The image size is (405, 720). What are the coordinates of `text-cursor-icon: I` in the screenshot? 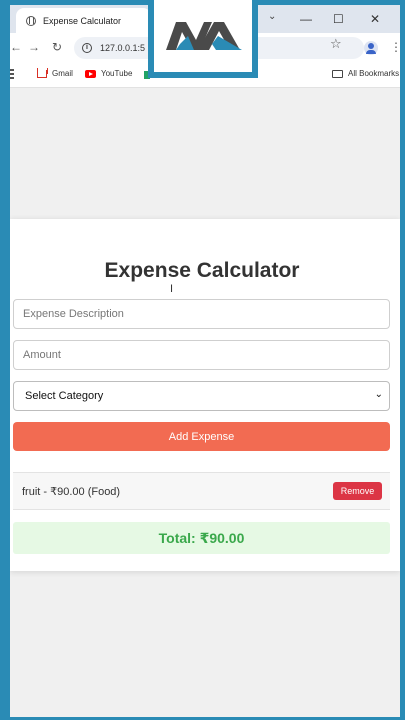 It's located at (172, 289).